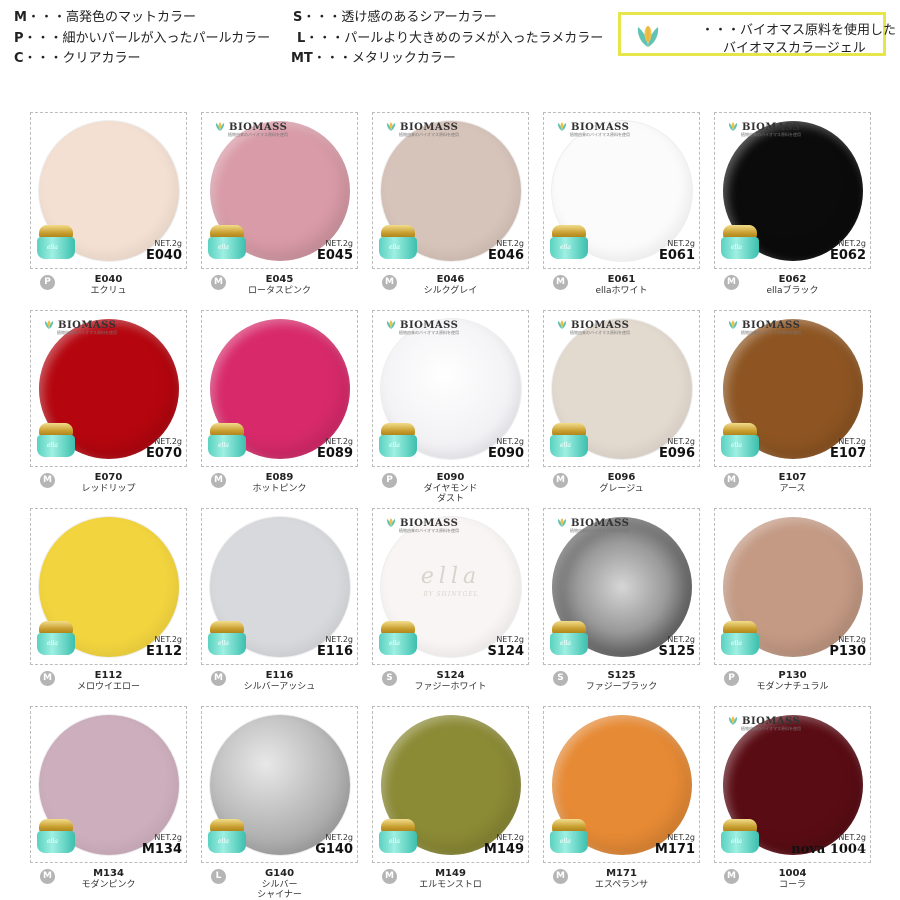 This screenshot has width=900, height=900. I want to click on product-card: BIOMASS 植物由来のバイオマス原料を使用 ella NET.2g E046, so click(450, 190).